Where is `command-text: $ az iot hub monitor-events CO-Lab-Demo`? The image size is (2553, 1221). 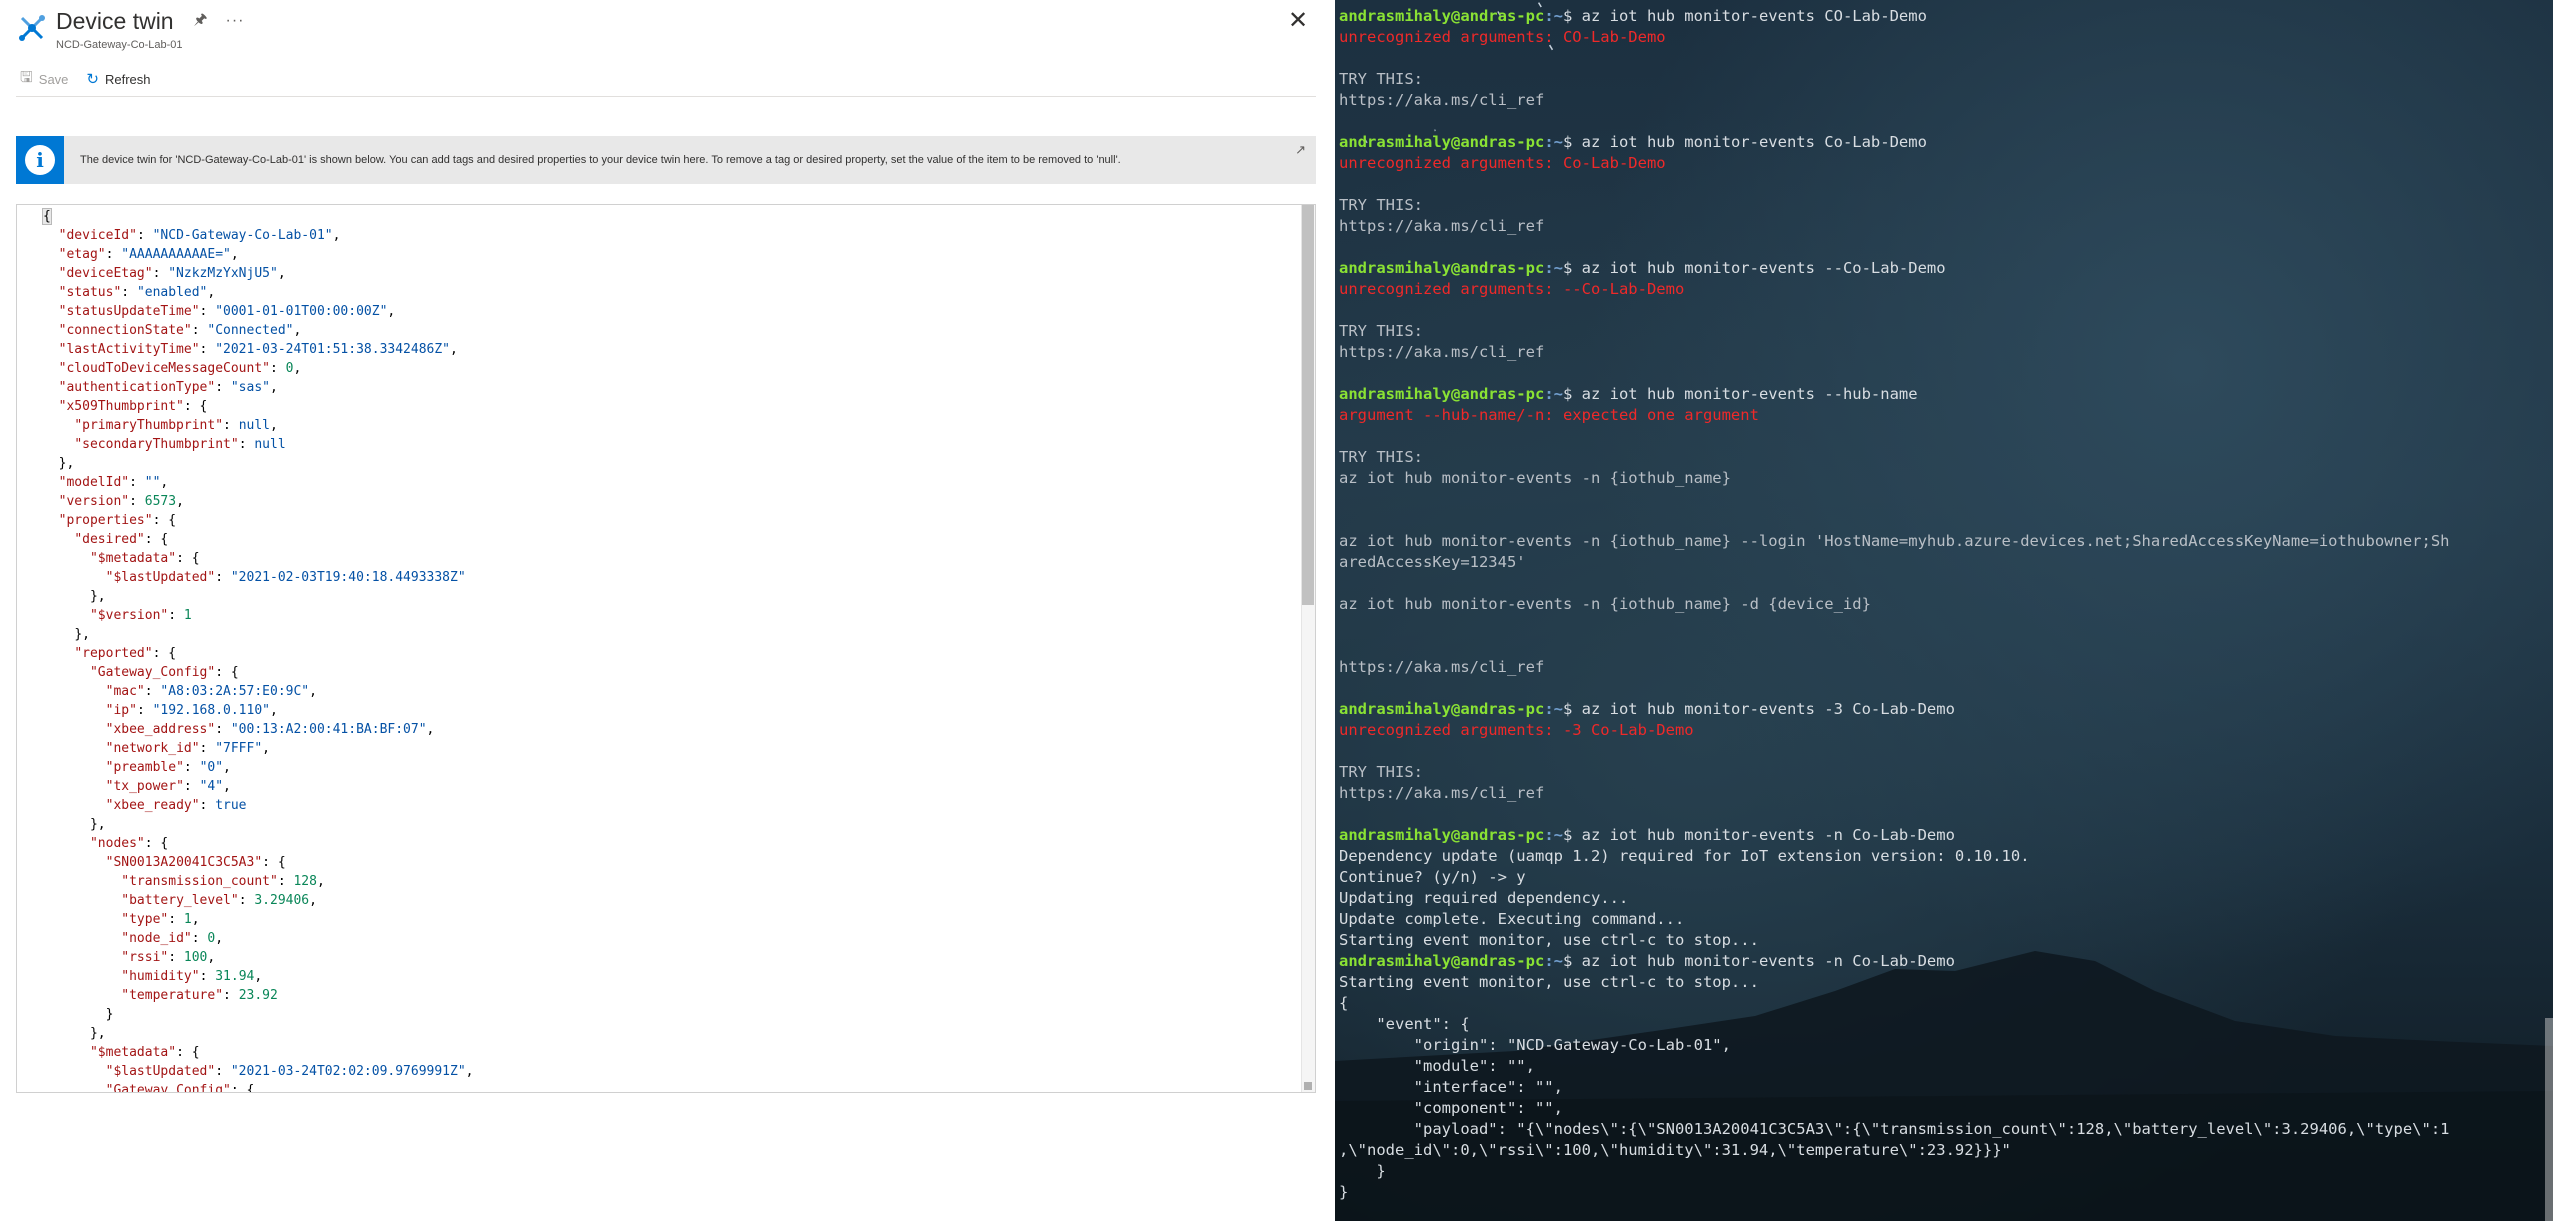
command-text: $ az iot hub monitor-events CO-Lab-Demo is located at coordinates (1744, 16).